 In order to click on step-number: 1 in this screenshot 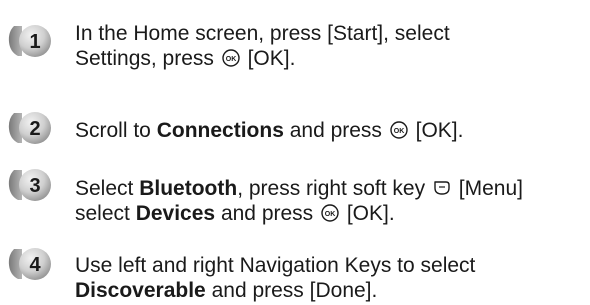, I will do `click(34, 42)`.